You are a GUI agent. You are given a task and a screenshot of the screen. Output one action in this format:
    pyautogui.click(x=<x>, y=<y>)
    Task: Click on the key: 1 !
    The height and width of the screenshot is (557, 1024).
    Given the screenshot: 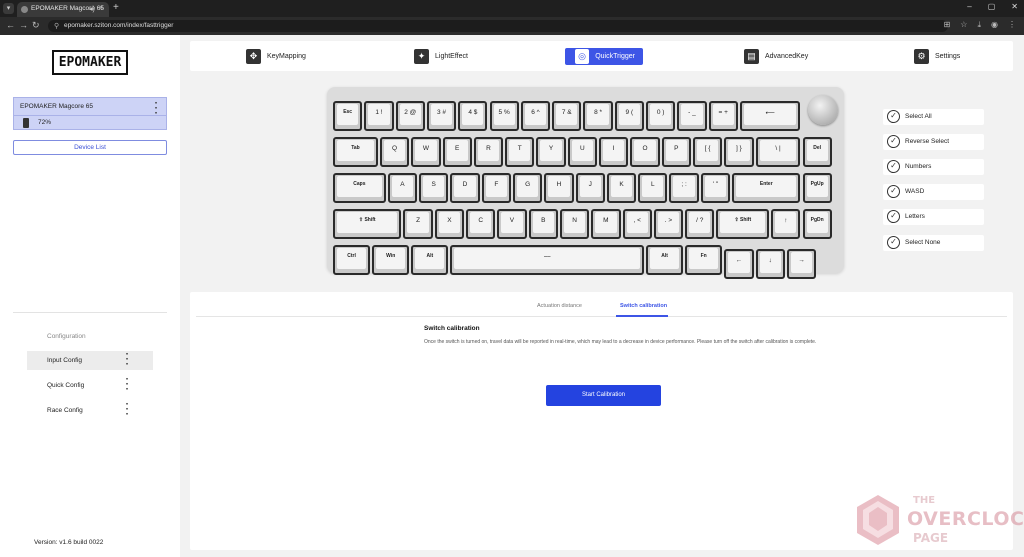 What is the action you would take?
    pyautogui.click(x=379, y=116)
    